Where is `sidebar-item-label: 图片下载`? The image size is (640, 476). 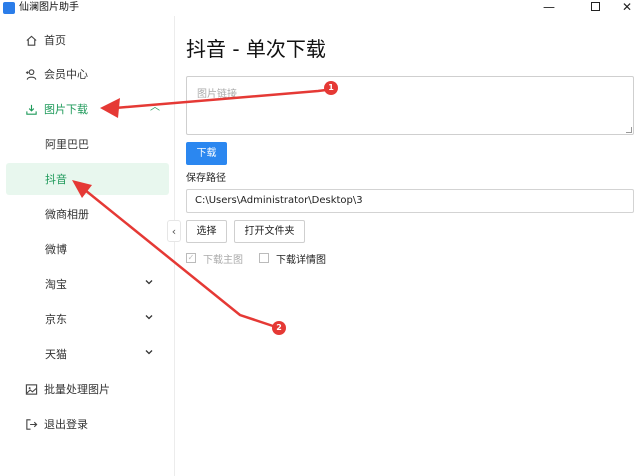 sidebar-item-label: 图片下载 is located at coordinates (66, 109).